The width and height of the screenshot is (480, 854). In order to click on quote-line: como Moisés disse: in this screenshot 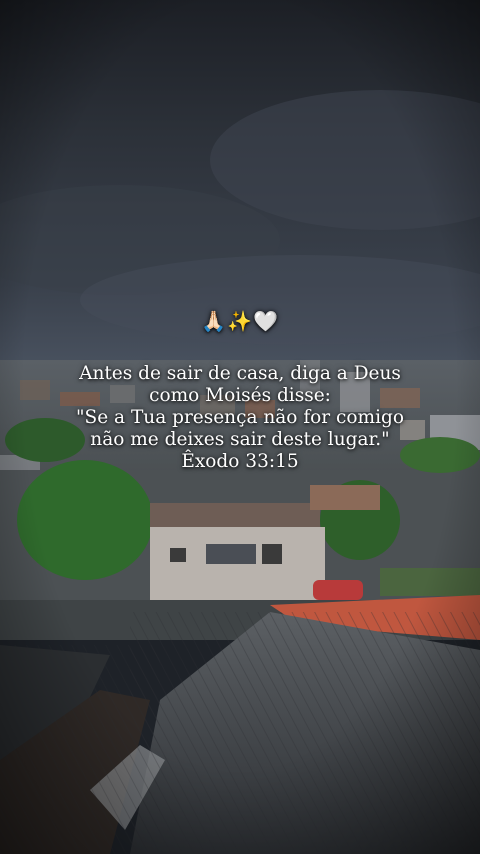, I will do `click(240, 395)`.